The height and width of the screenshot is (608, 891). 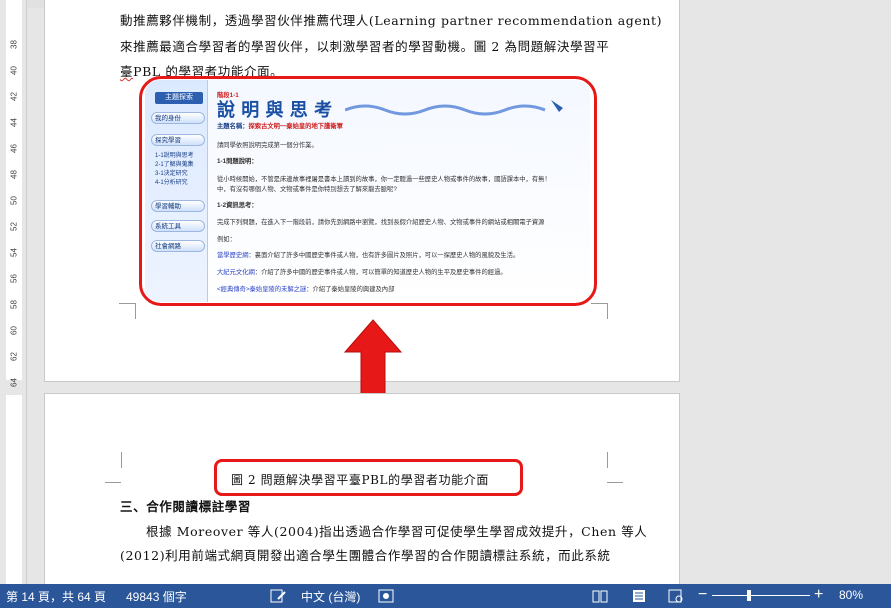 What do you see at coordinates (14, 382) in the screenshot?
I see `ruler-tick: 64` at bounding box center [14, 382].